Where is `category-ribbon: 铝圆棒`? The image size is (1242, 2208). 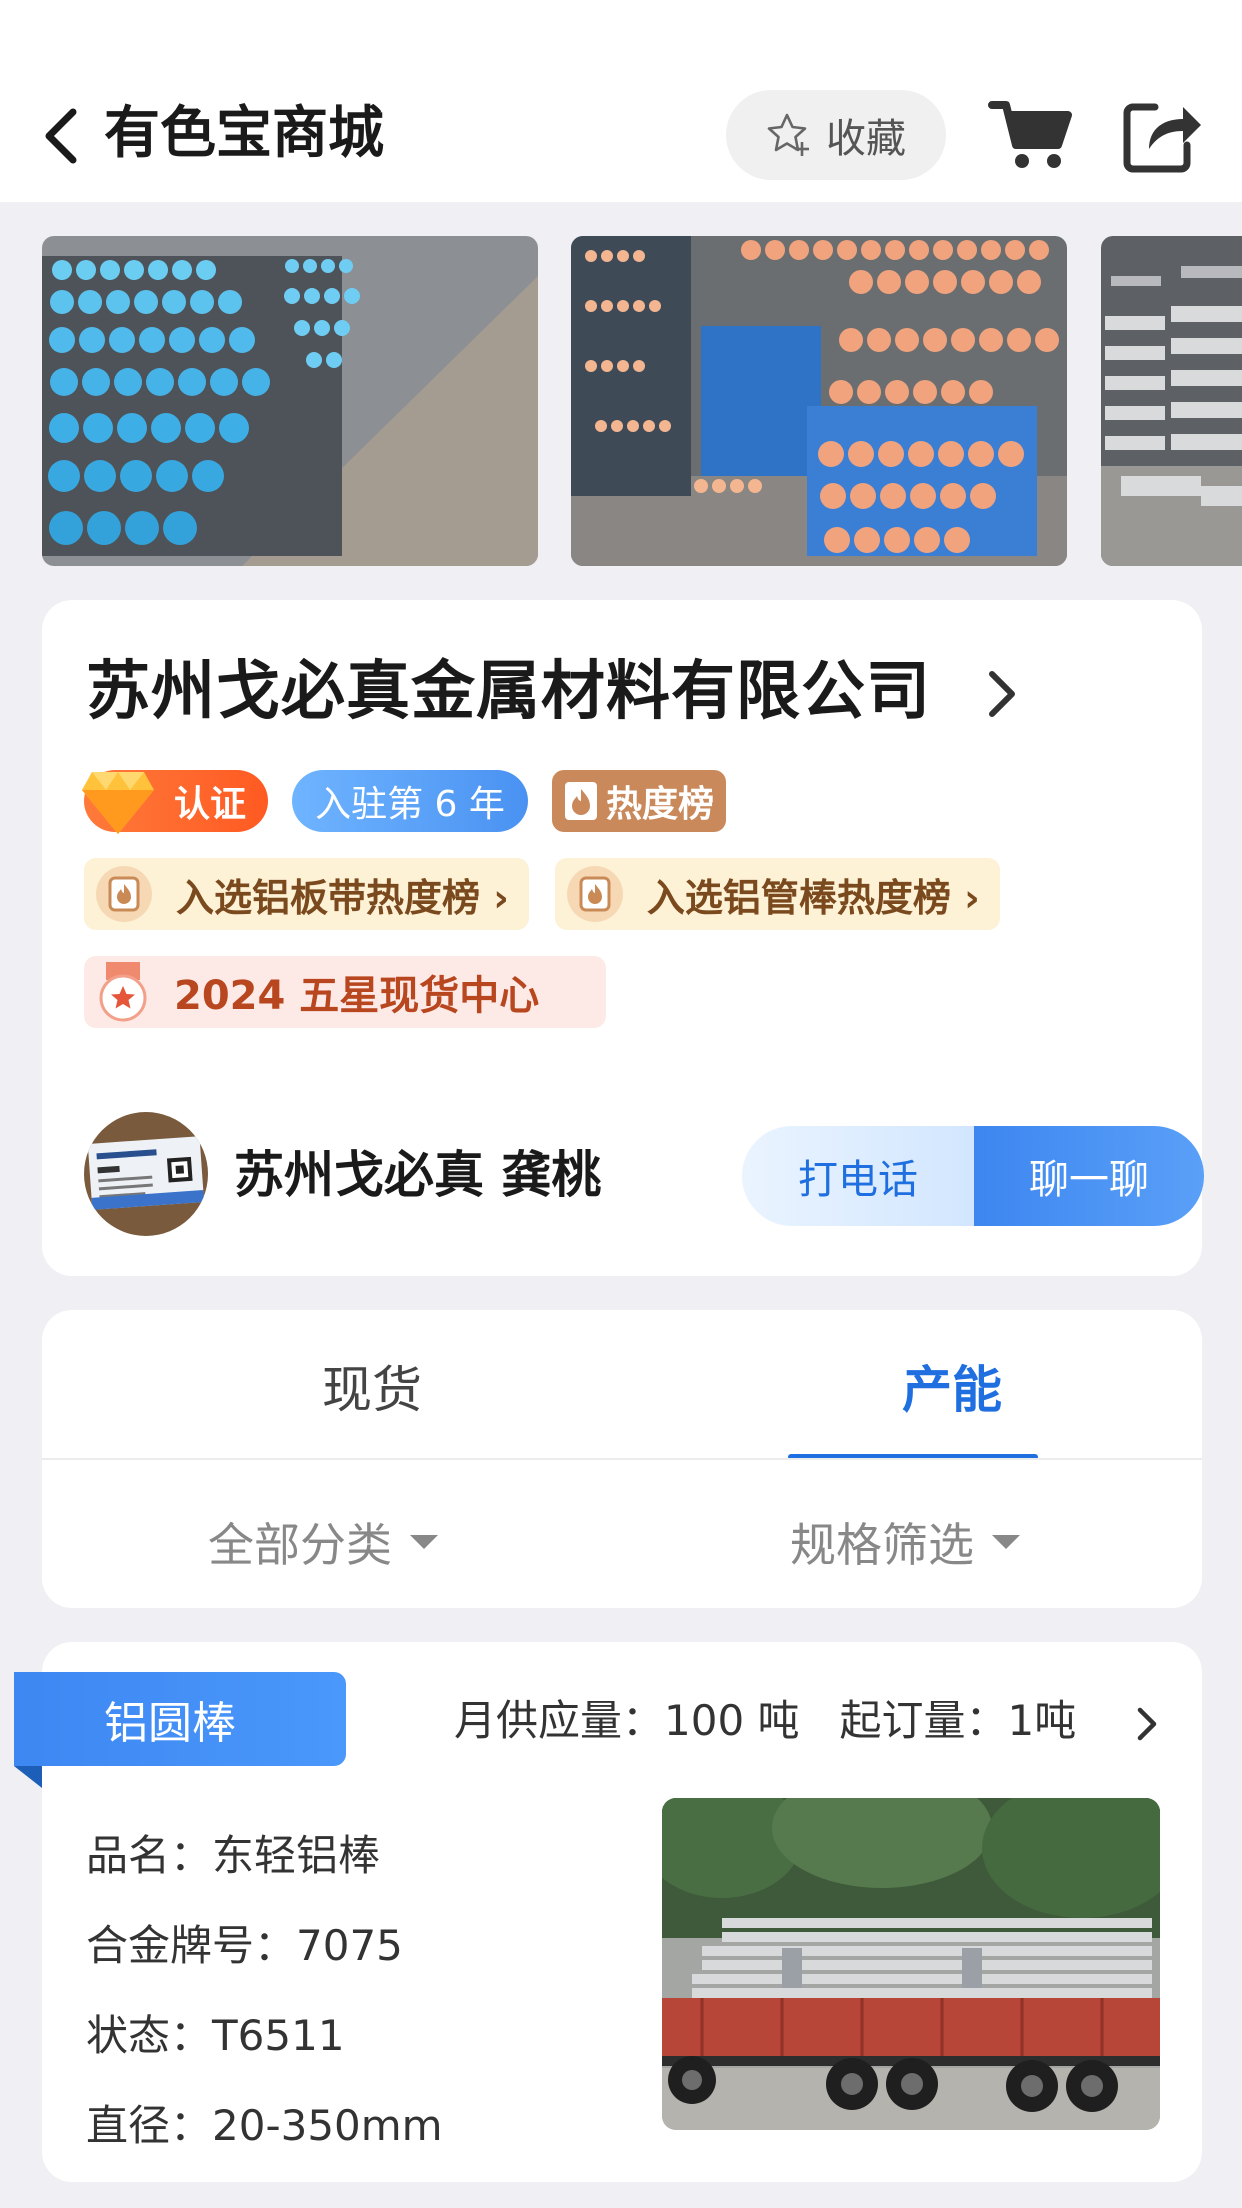 category-ribbon: 铝圆棒 is located at coordinates (180, 1730).